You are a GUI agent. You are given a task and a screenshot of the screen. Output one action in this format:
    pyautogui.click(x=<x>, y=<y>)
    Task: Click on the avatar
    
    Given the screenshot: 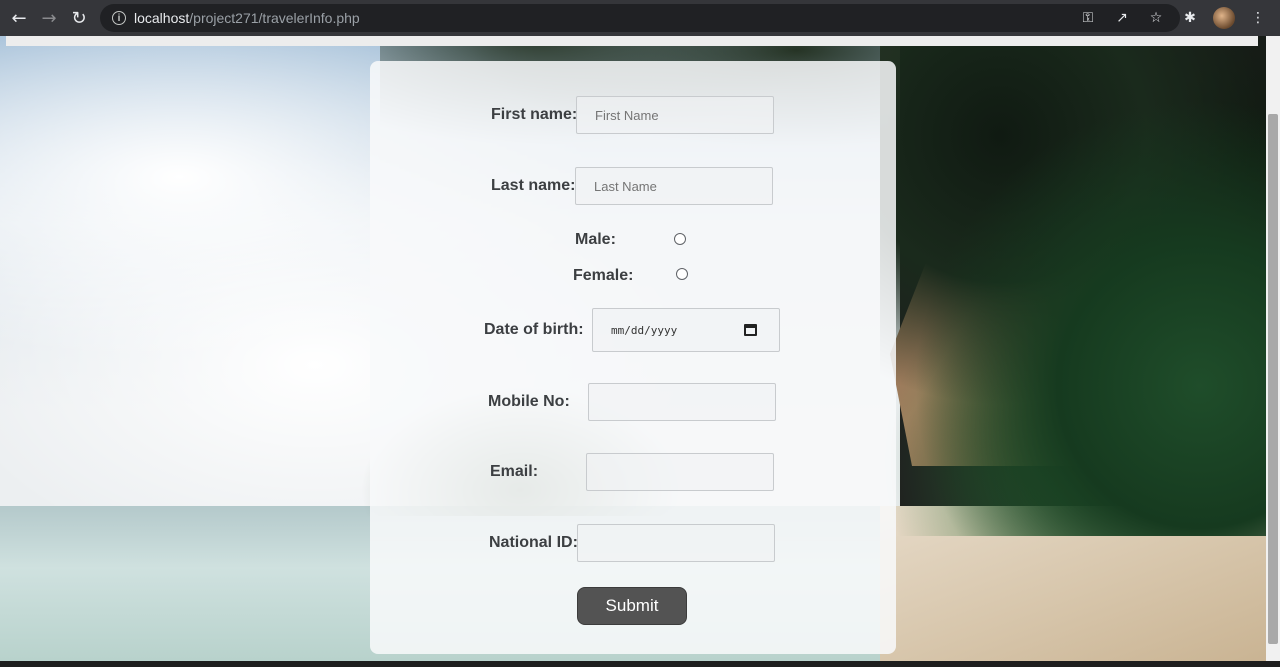 What is the action you would take?
    pyautogui.click(x=1224, y=18)
    